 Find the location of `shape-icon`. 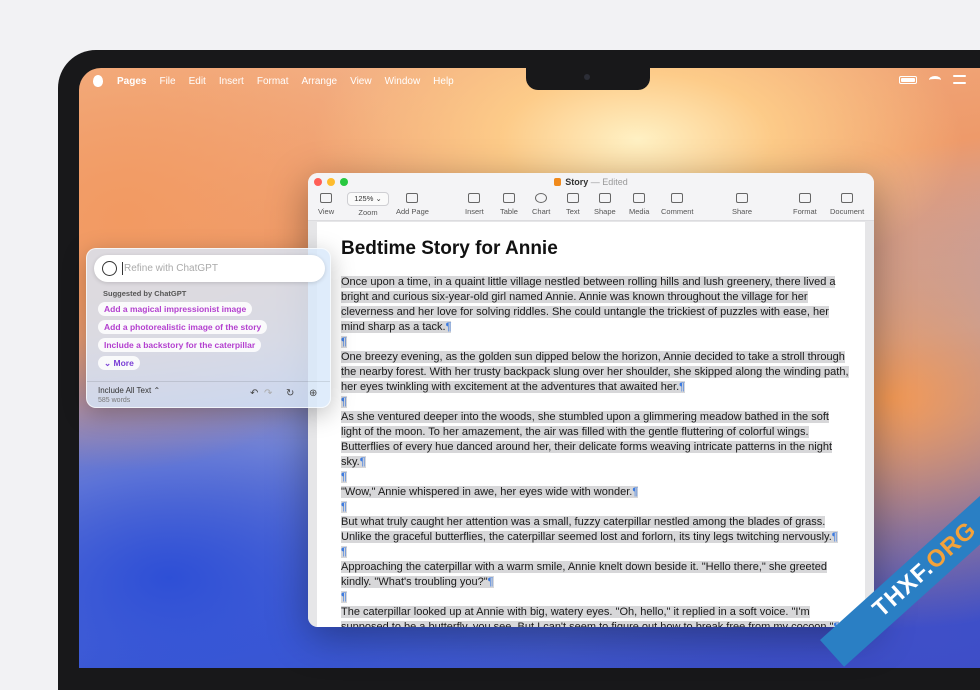

shape-icon is located at coordinates (604, 198).